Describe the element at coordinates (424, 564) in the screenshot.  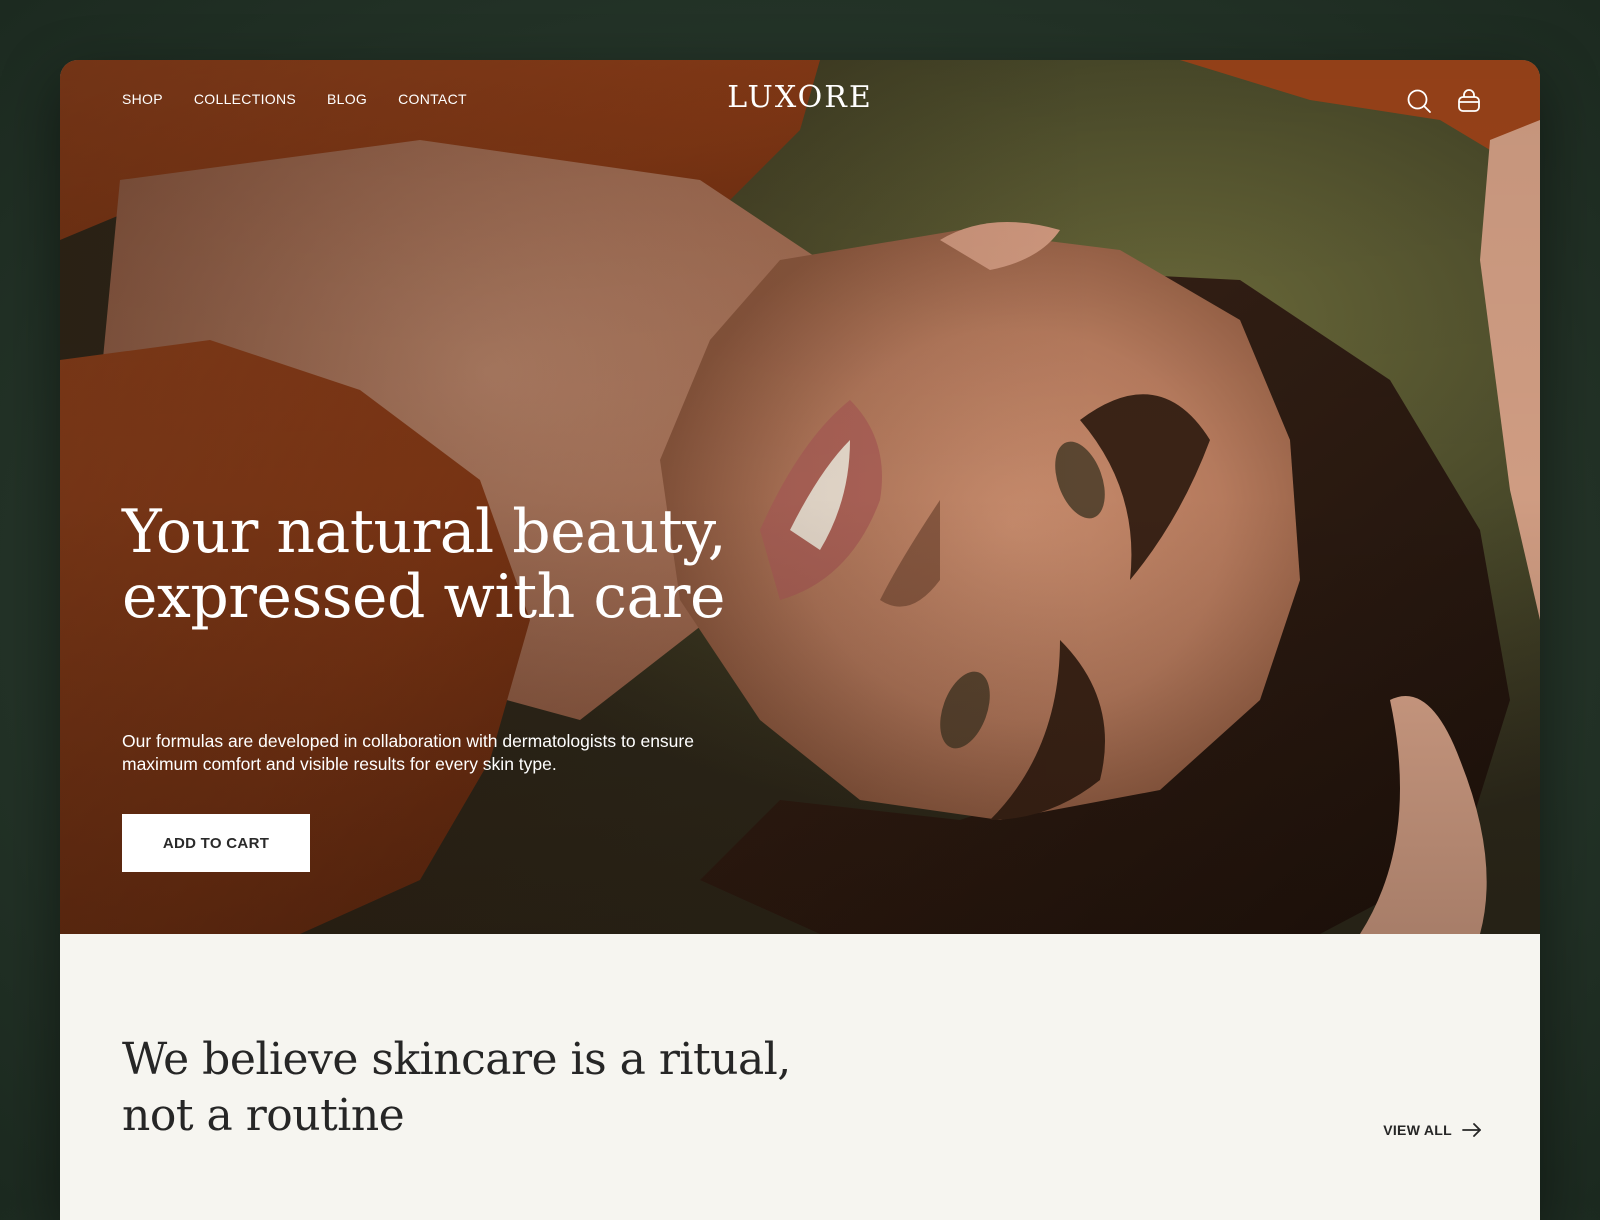
I see `hero-title: Your natural beauty, expressed with care` at that location.